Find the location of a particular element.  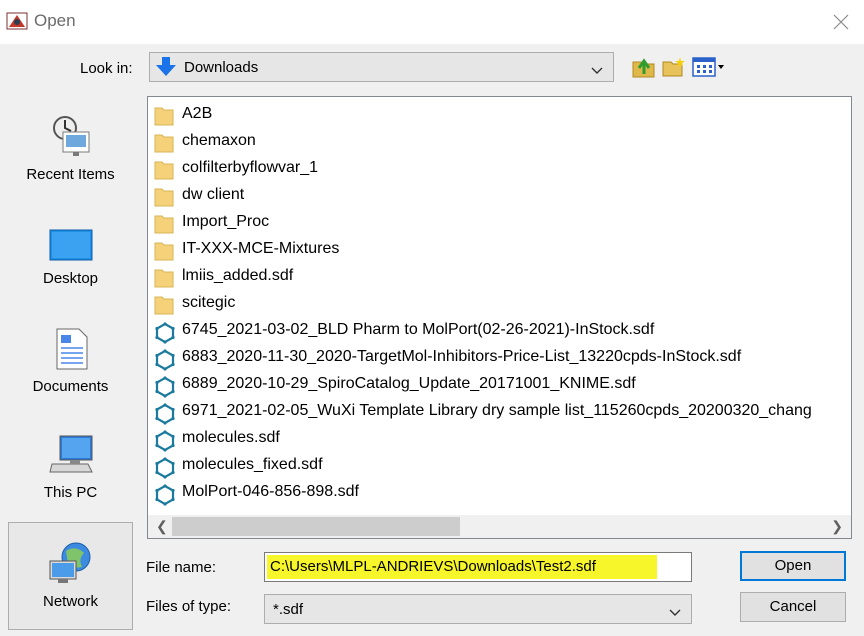

file-name: MolPort-046-856-898.sdf is located at coordinates (270, 491).